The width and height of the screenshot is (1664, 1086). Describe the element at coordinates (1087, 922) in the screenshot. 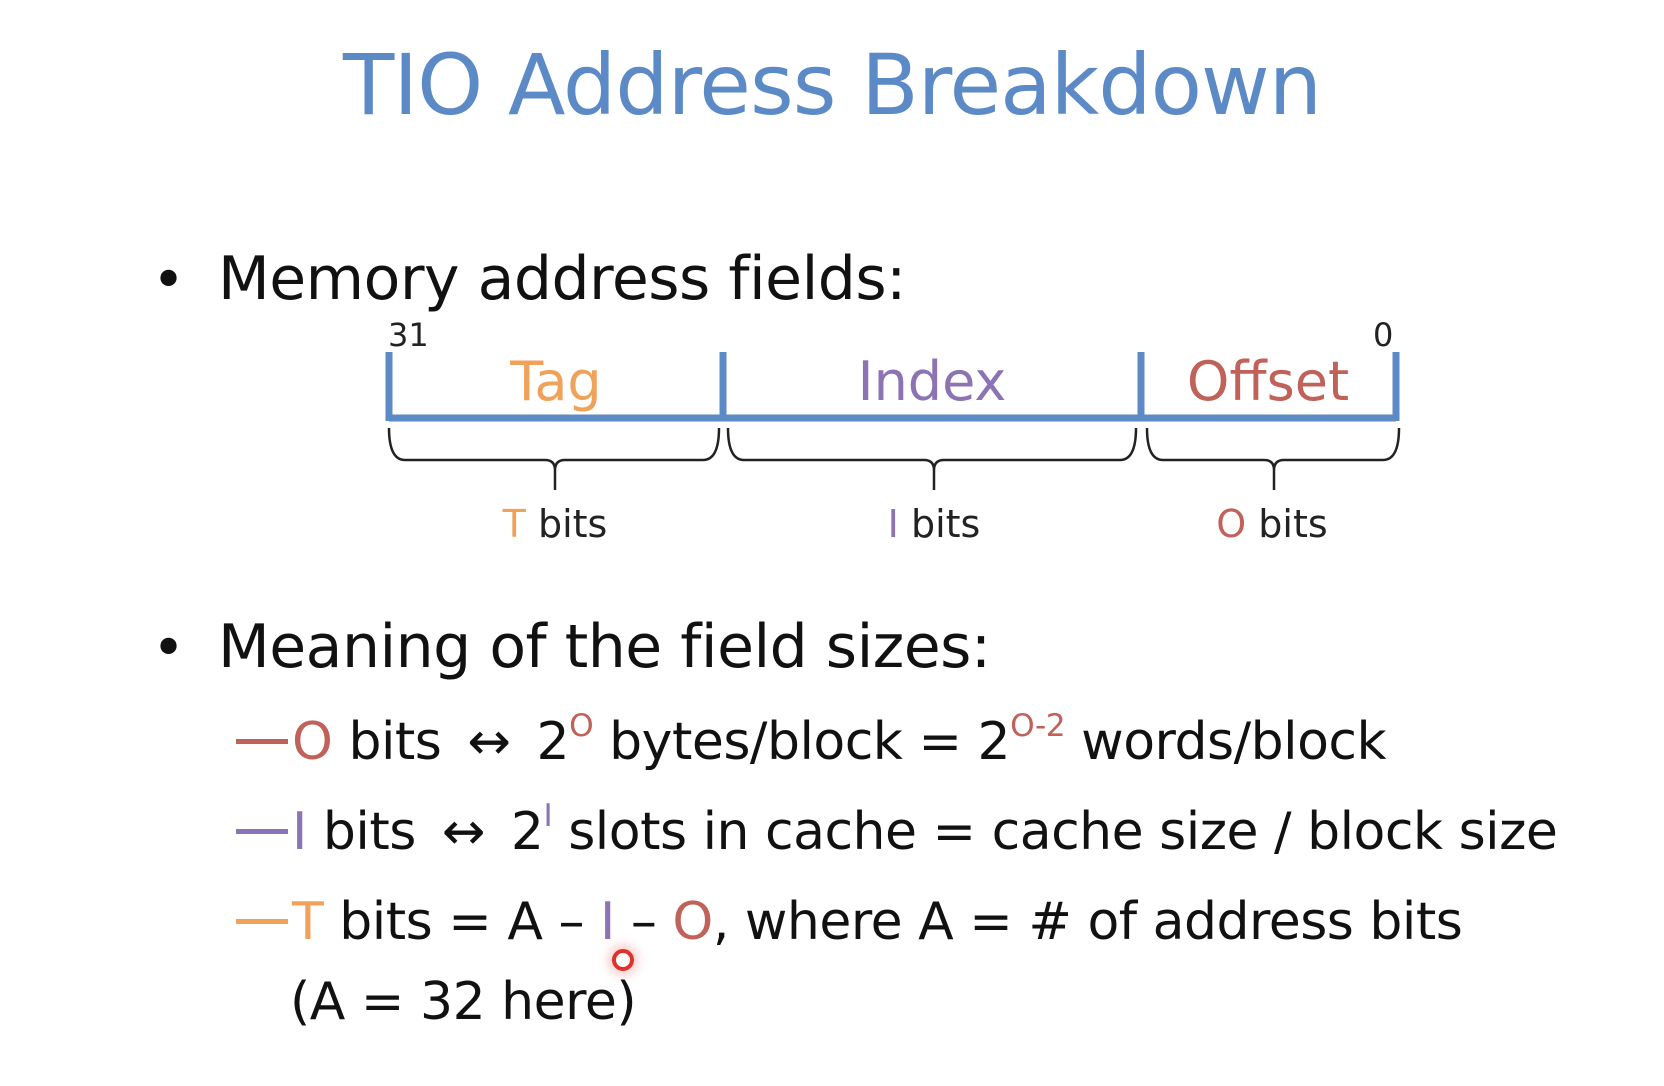

I see `meaning-tag-text-c: , where A = # of address bits` at that location.